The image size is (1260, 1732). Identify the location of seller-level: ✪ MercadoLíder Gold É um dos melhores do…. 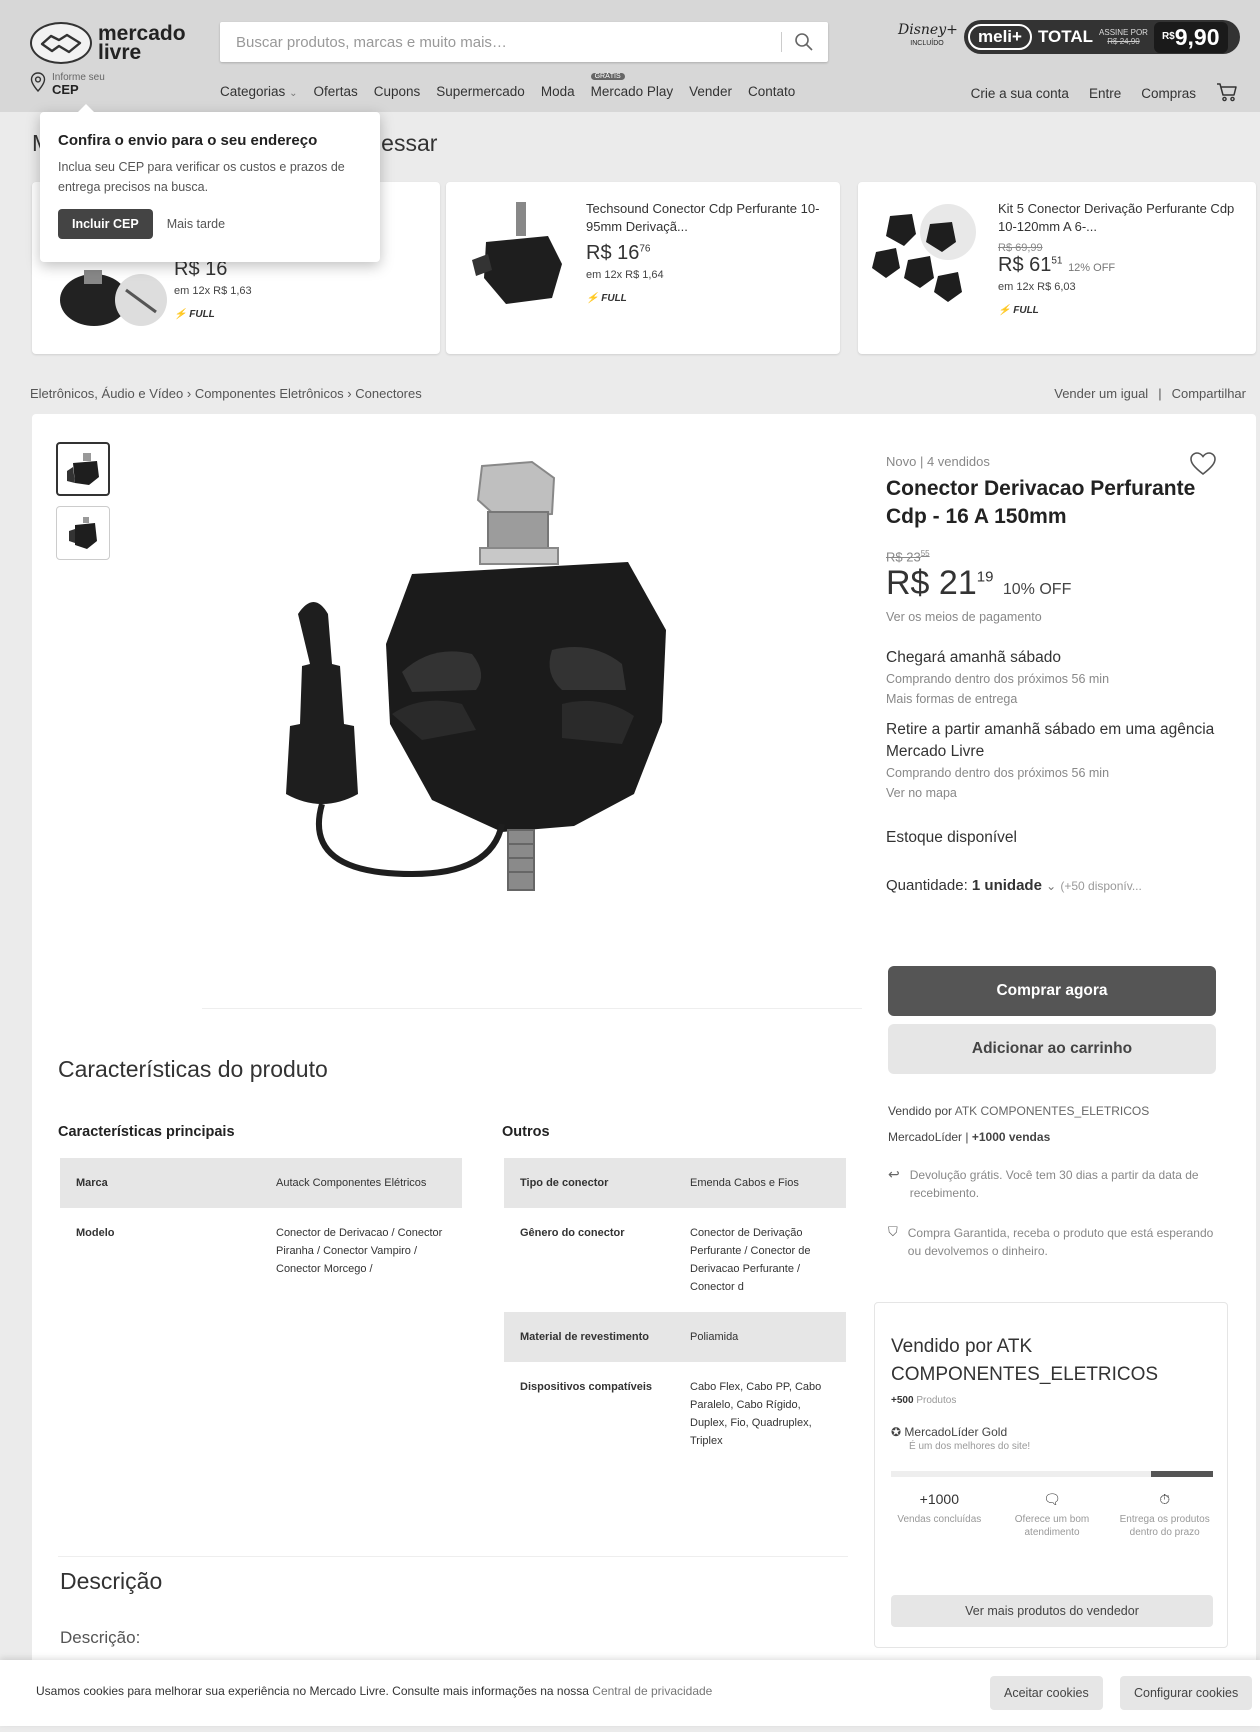
(960, 1438).